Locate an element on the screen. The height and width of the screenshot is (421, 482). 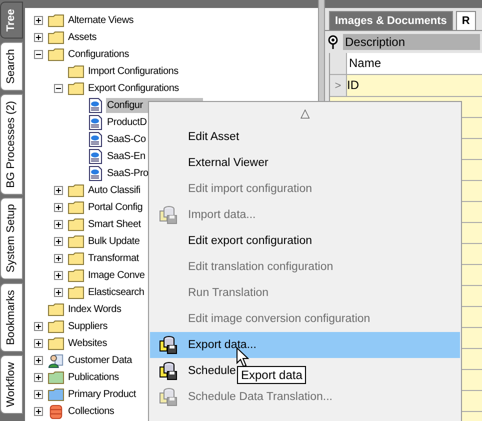
tree-item: Suppliers is located at coordinates (87, 326).